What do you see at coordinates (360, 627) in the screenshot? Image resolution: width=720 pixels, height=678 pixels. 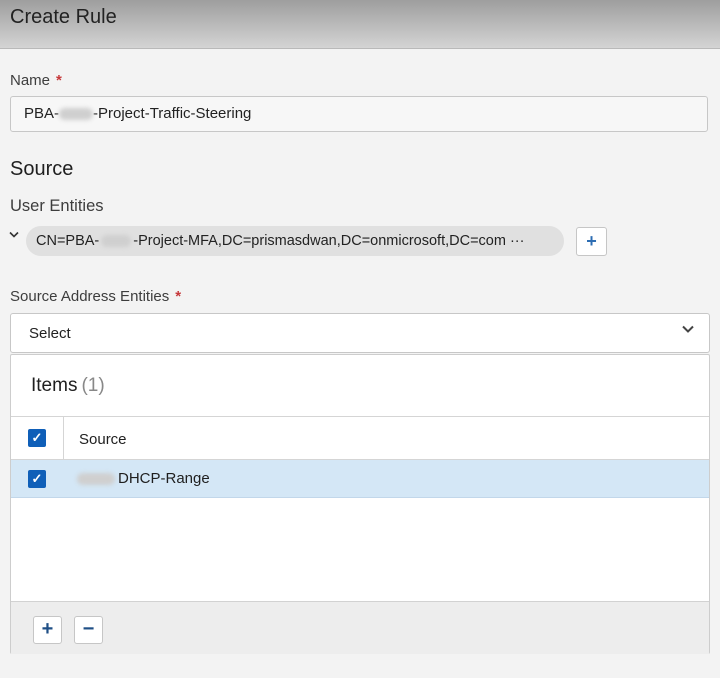 I see `items-footer: + −` at bounding box center [360, 627].